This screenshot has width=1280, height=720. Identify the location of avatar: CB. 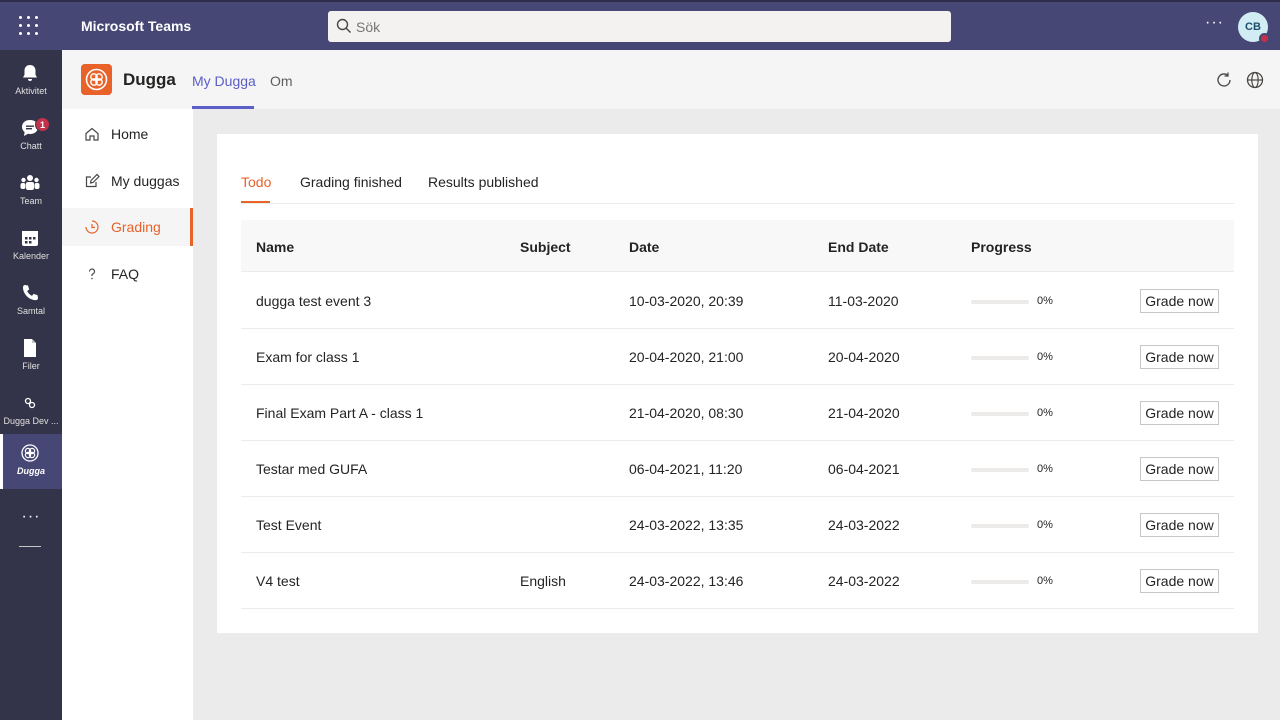
(1254, 28).